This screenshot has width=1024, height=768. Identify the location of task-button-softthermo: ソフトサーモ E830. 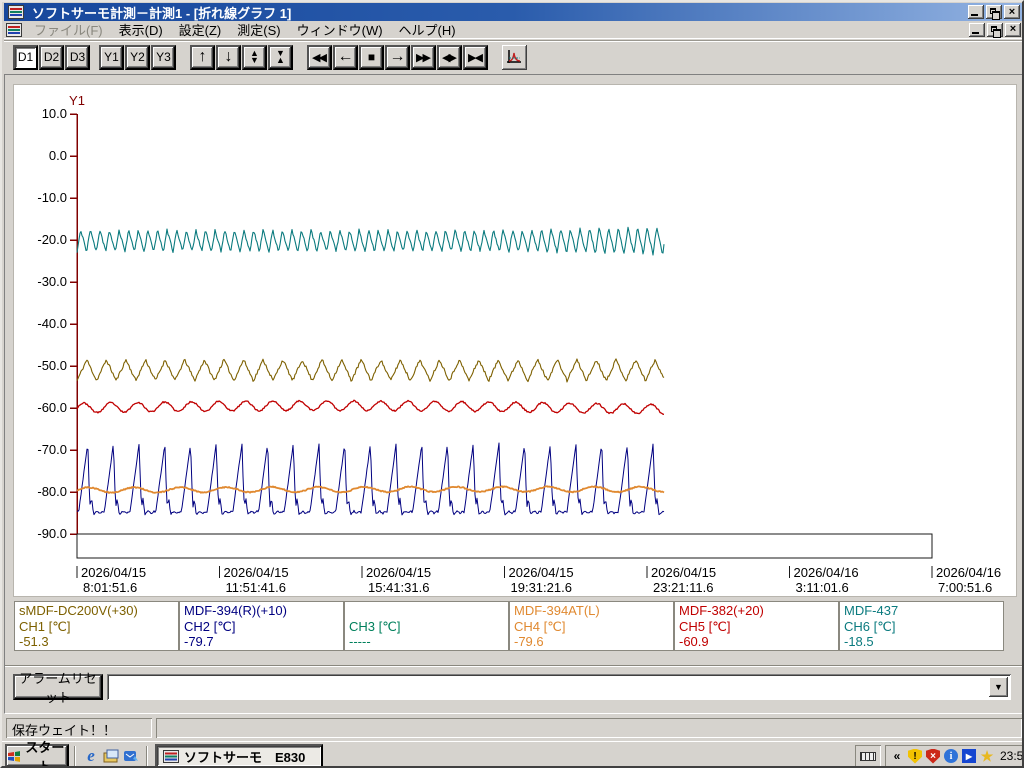
(239, 755).